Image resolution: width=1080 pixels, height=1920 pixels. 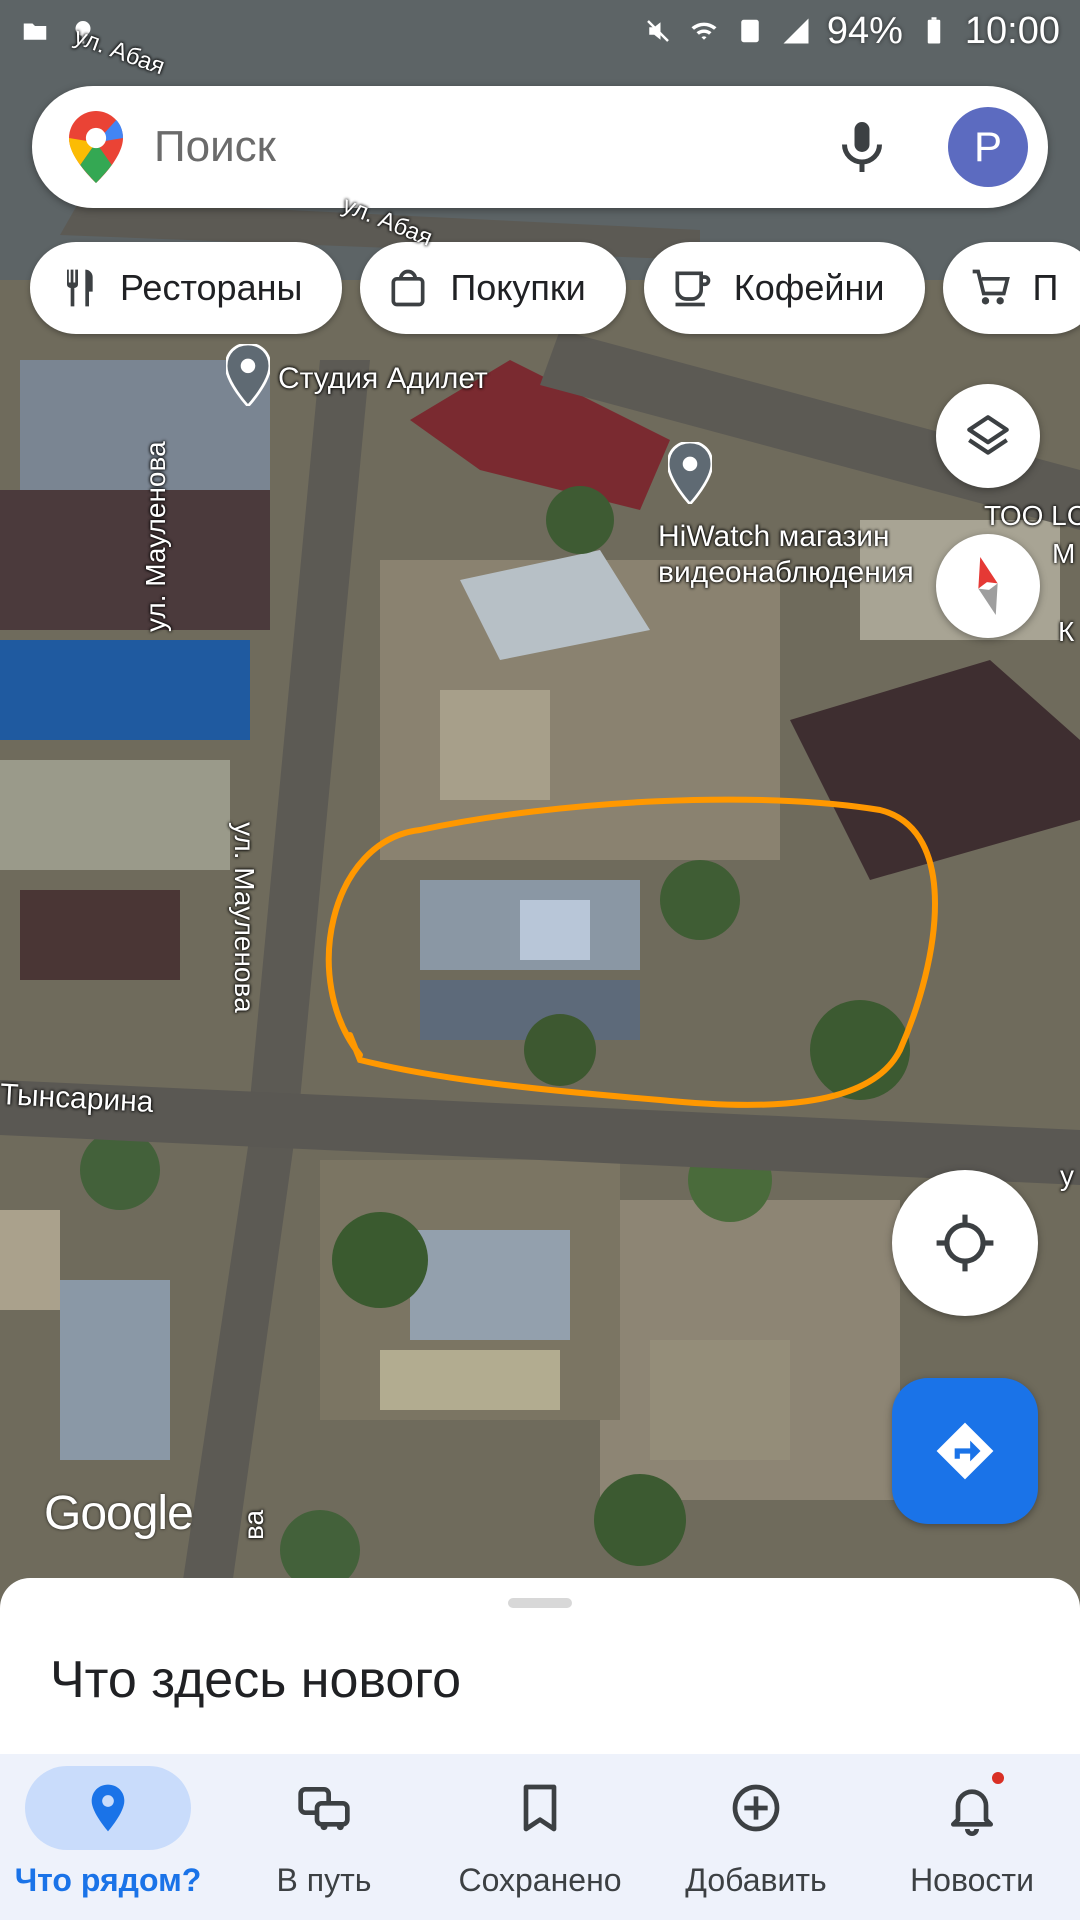 What do you see at coordinates (693, 289) in the screenshot?
I see `coffee-icon` at bounding box center [693, 289].